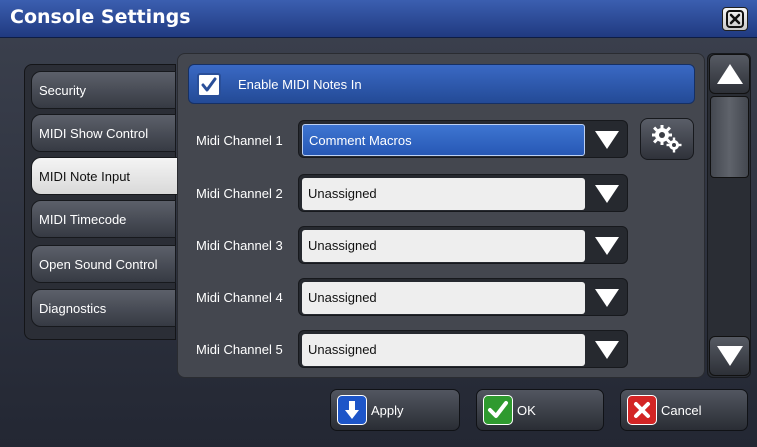 The width and height of the screenshot is (757, 447). I want to click on tab-label: Open Sound Control, so click(98, 264).